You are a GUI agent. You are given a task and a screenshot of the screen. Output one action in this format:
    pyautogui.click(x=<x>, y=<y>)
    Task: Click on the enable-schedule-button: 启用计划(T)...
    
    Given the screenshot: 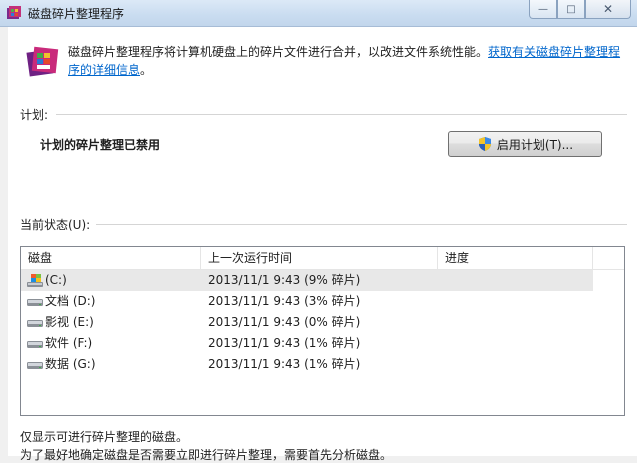 What is the action you would take?
    pyautogui.click(x=525, y=144)
    